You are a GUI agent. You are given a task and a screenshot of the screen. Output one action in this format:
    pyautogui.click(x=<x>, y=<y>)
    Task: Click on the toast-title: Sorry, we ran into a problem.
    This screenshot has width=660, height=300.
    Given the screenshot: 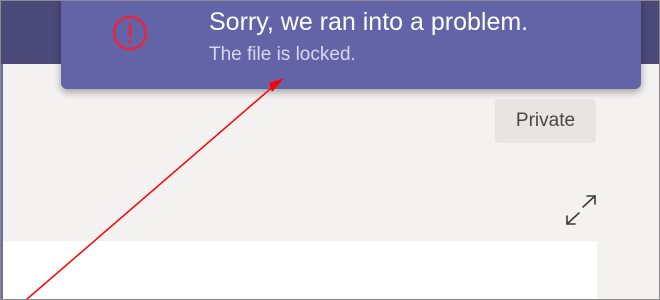 What is the action you would take?
    pyautogui.click(x=369, y=22)
    